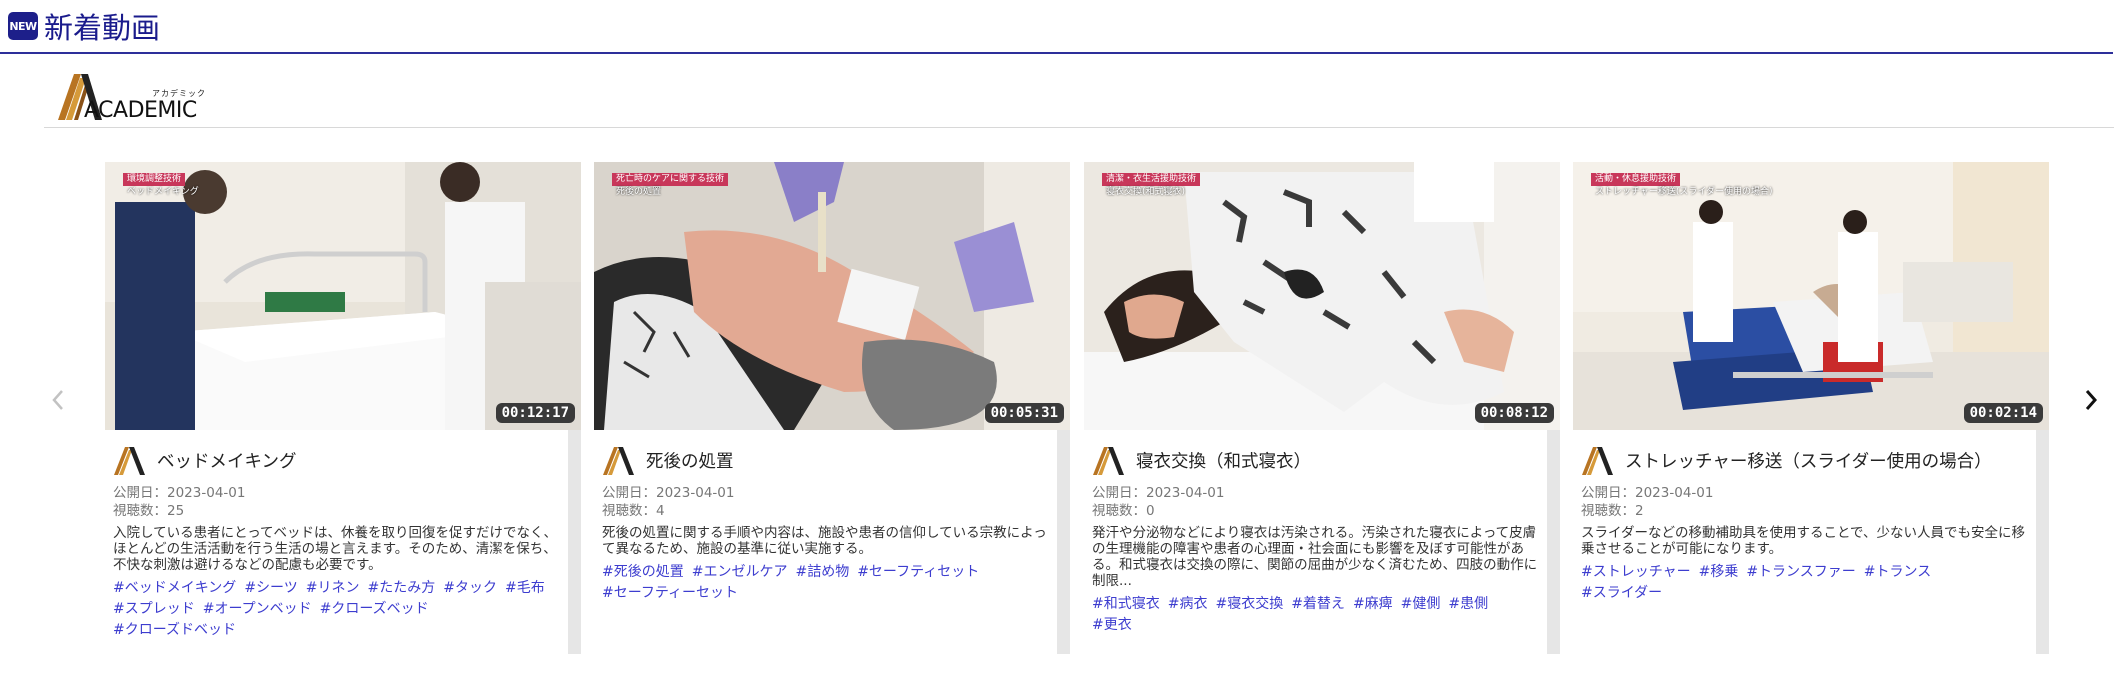 The width and height of the screenshot is (2126, 690). I want to click on section-title: 新着動画, so click(102, 28).